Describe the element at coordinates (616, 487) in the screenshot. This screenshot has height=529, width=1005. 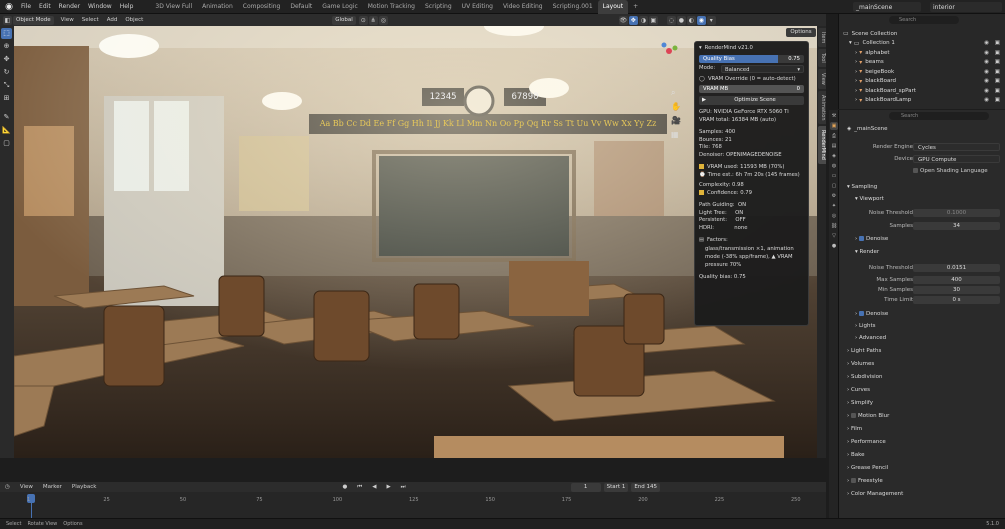
I see `start-frame-field: Start 1` at that location.